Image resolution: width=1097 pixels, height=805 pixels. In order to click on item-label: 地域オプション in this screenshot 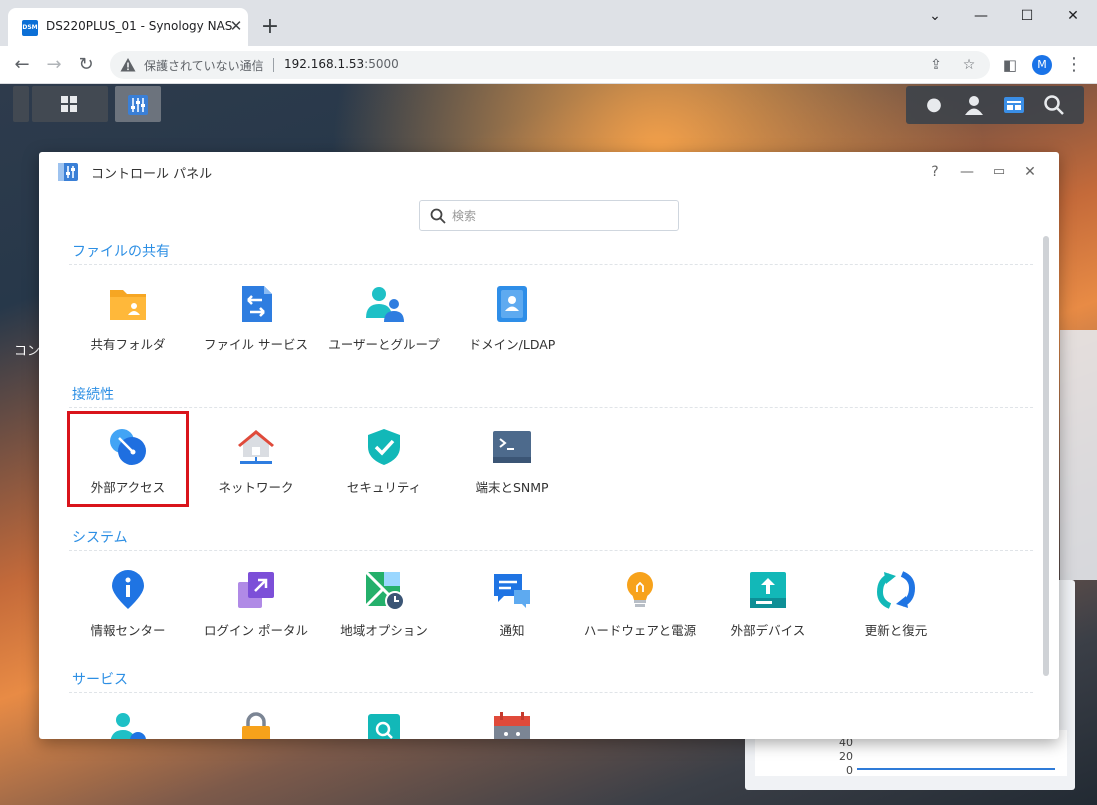, I will do `click(384, 630)`.